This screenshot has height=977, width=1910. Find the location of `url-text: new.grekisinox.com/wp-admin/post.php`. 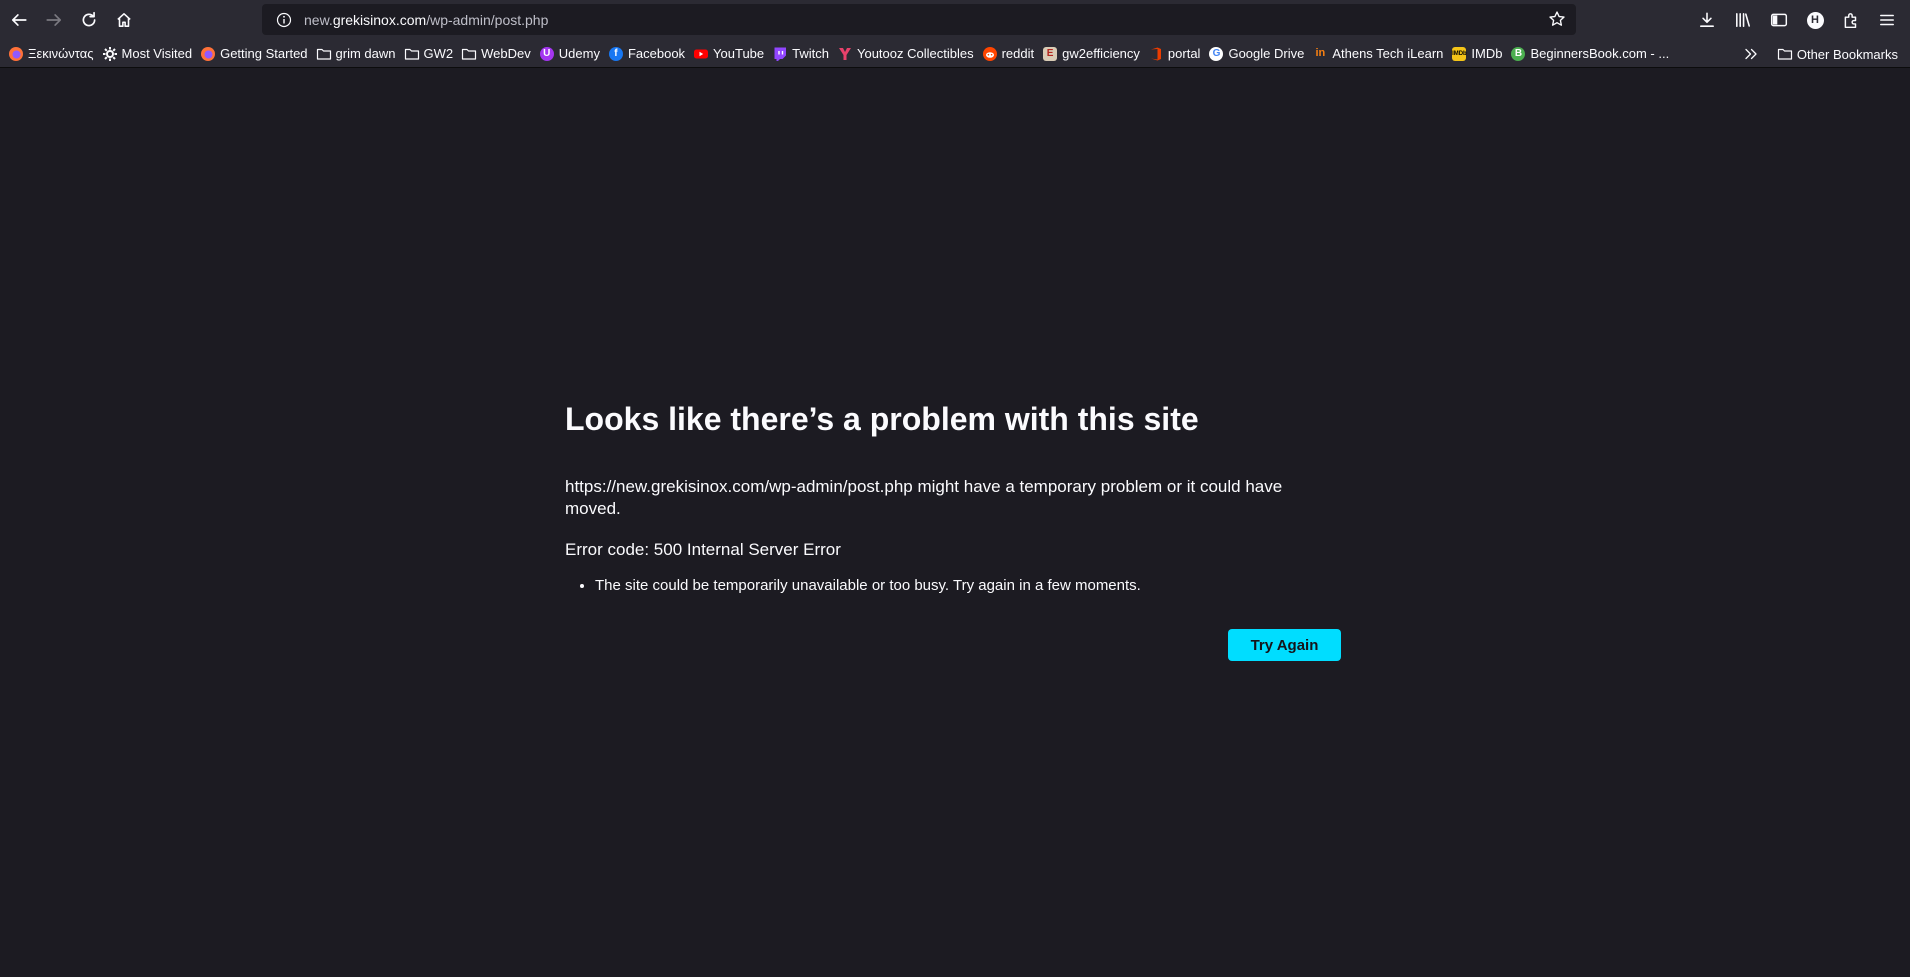

url-text: new.grekisinox.com/wp-admin/post.php is located at coordinates (426, 20).